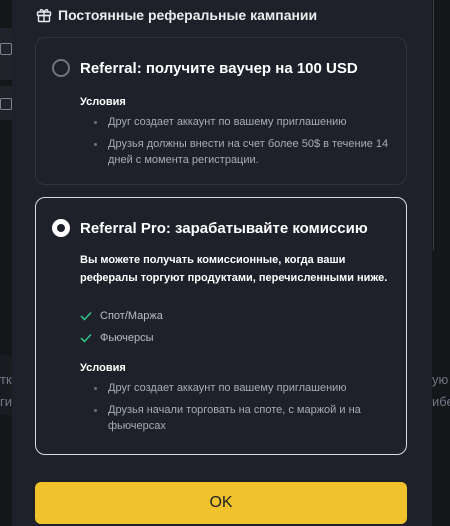  Describe the element at coordinates (61, 228) in the screenshot. I see `radio-selected` at that location.